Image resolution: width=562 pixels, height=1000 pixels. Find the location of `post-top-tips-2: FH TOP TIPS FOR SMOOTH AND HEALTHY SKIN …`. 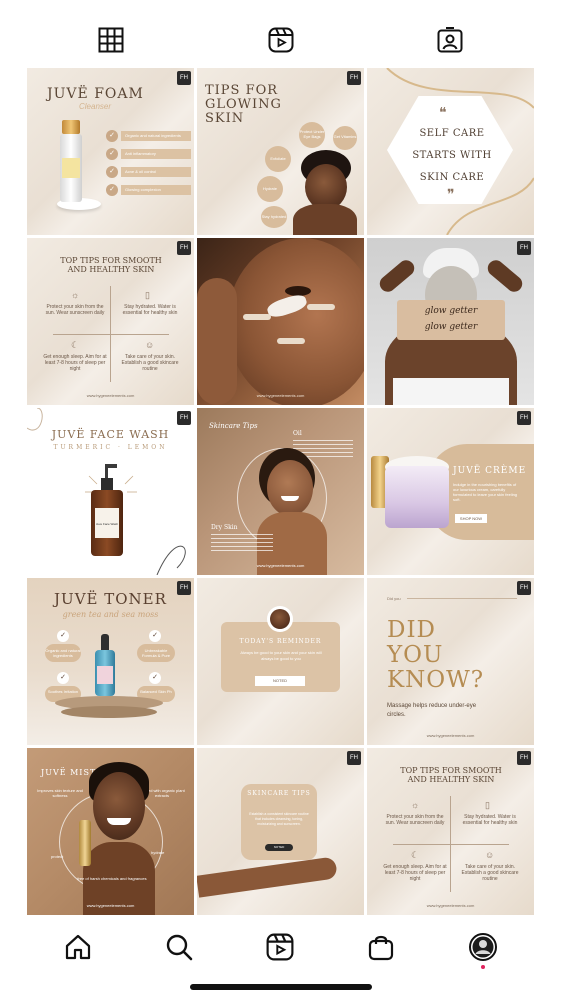

post-top-tips-2: FH TOP TIPS FOR SMOOTH AND HEALTHY SKIN … is located at coordinates (450, 831).